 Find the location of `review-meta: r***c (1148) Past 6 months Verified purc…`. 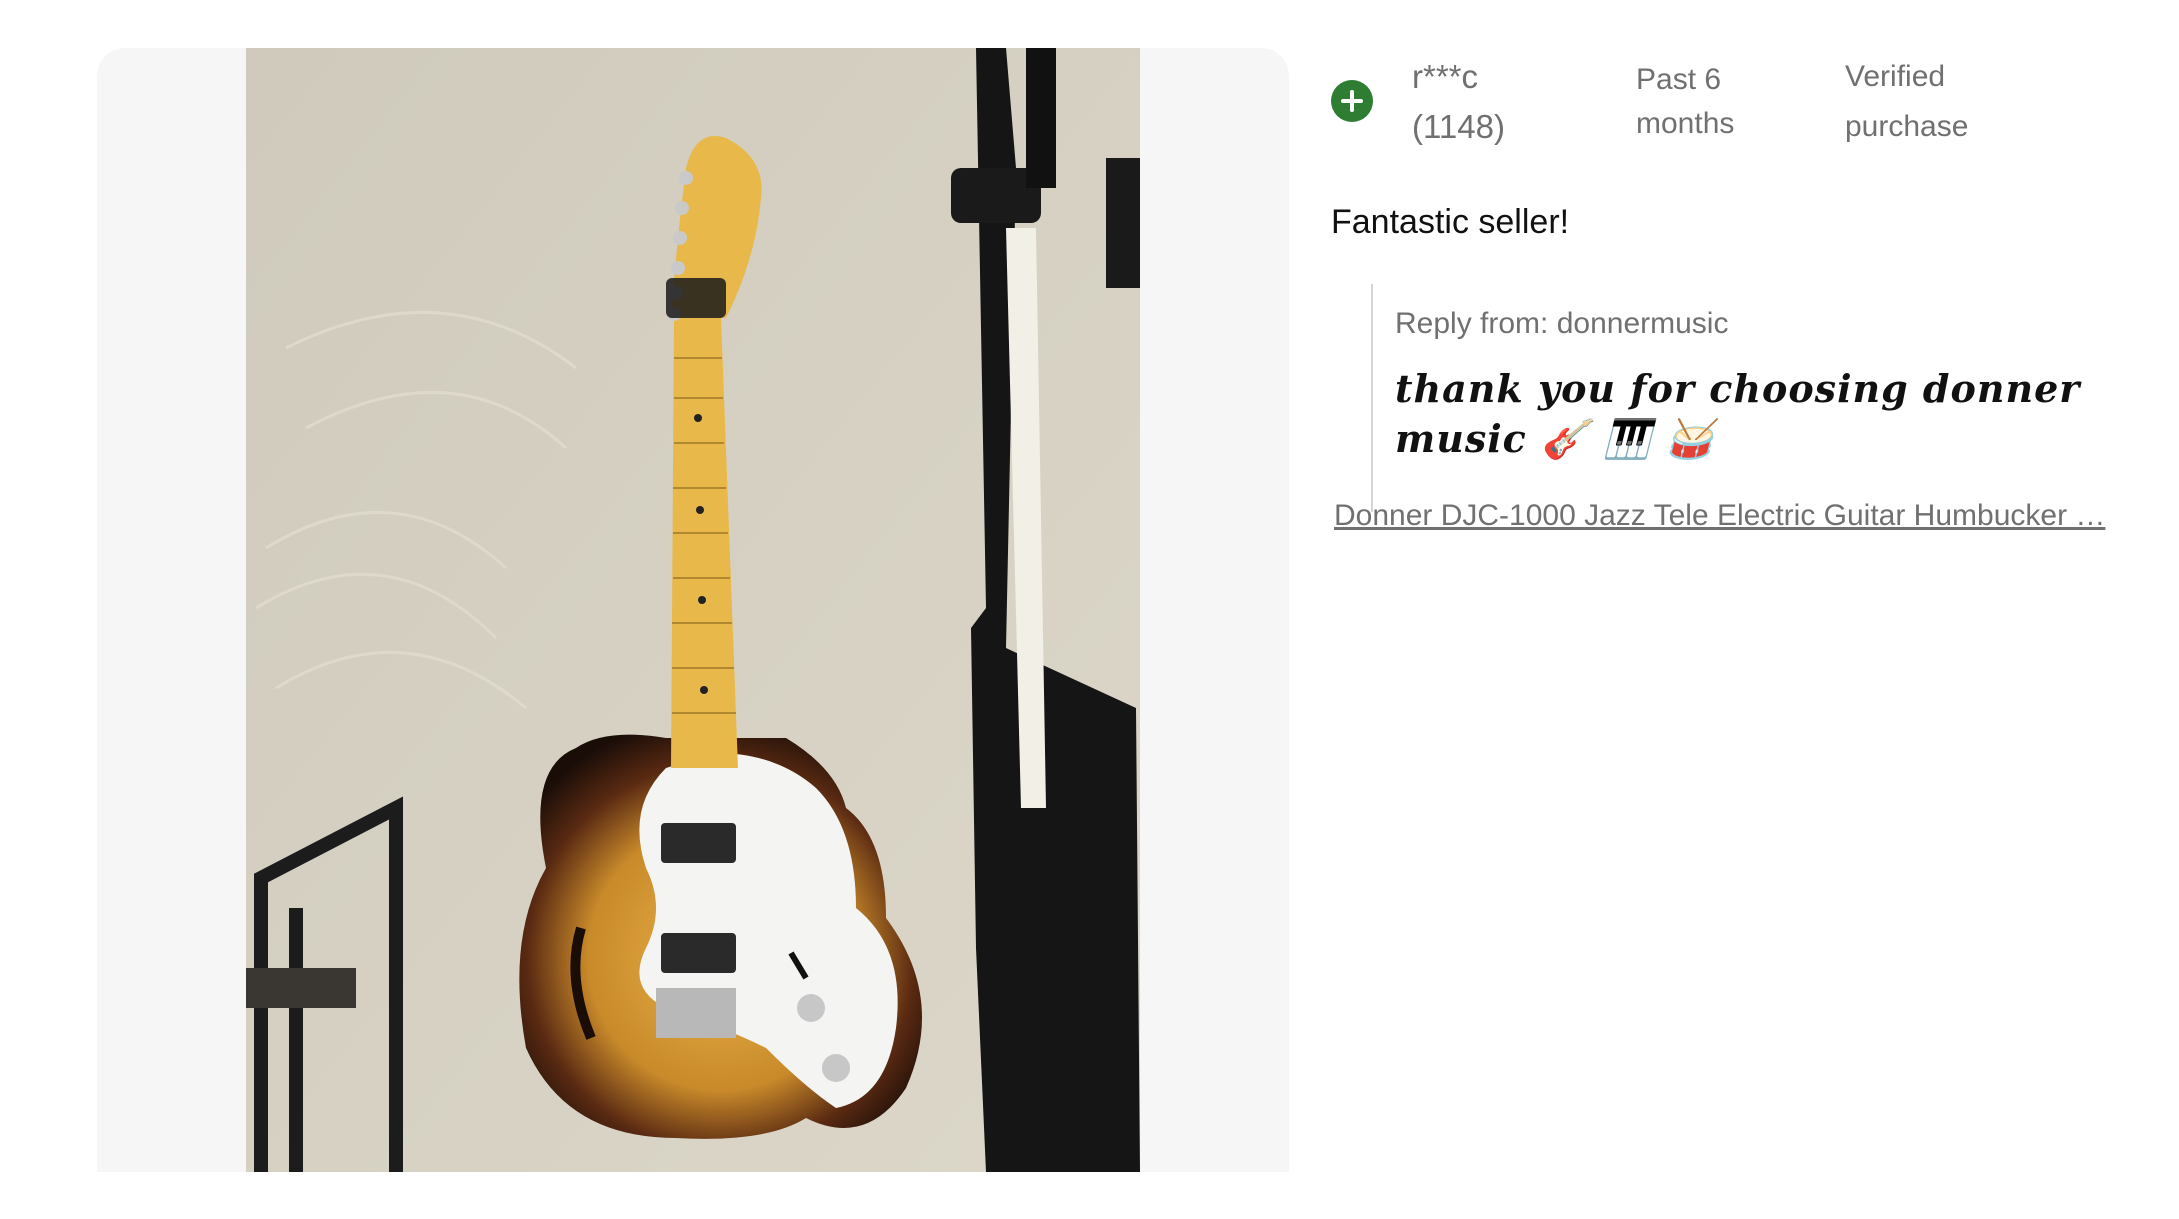

review-meta: r***c (1148) Past 6 months Verified purc… is located at coordinates (1731, 103).